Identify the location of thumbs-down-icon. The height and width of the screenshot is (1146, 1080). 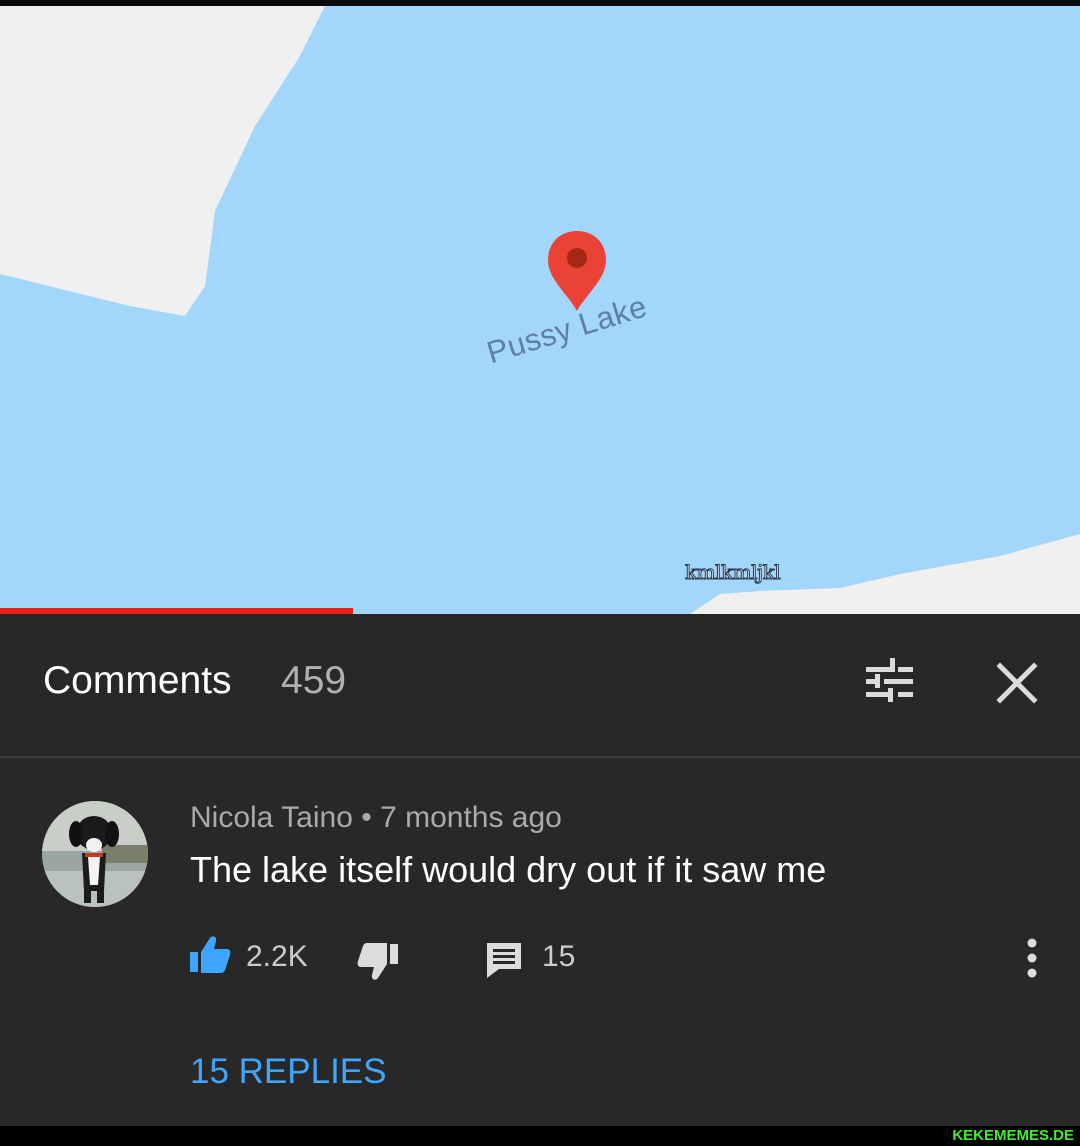
(377, 961).